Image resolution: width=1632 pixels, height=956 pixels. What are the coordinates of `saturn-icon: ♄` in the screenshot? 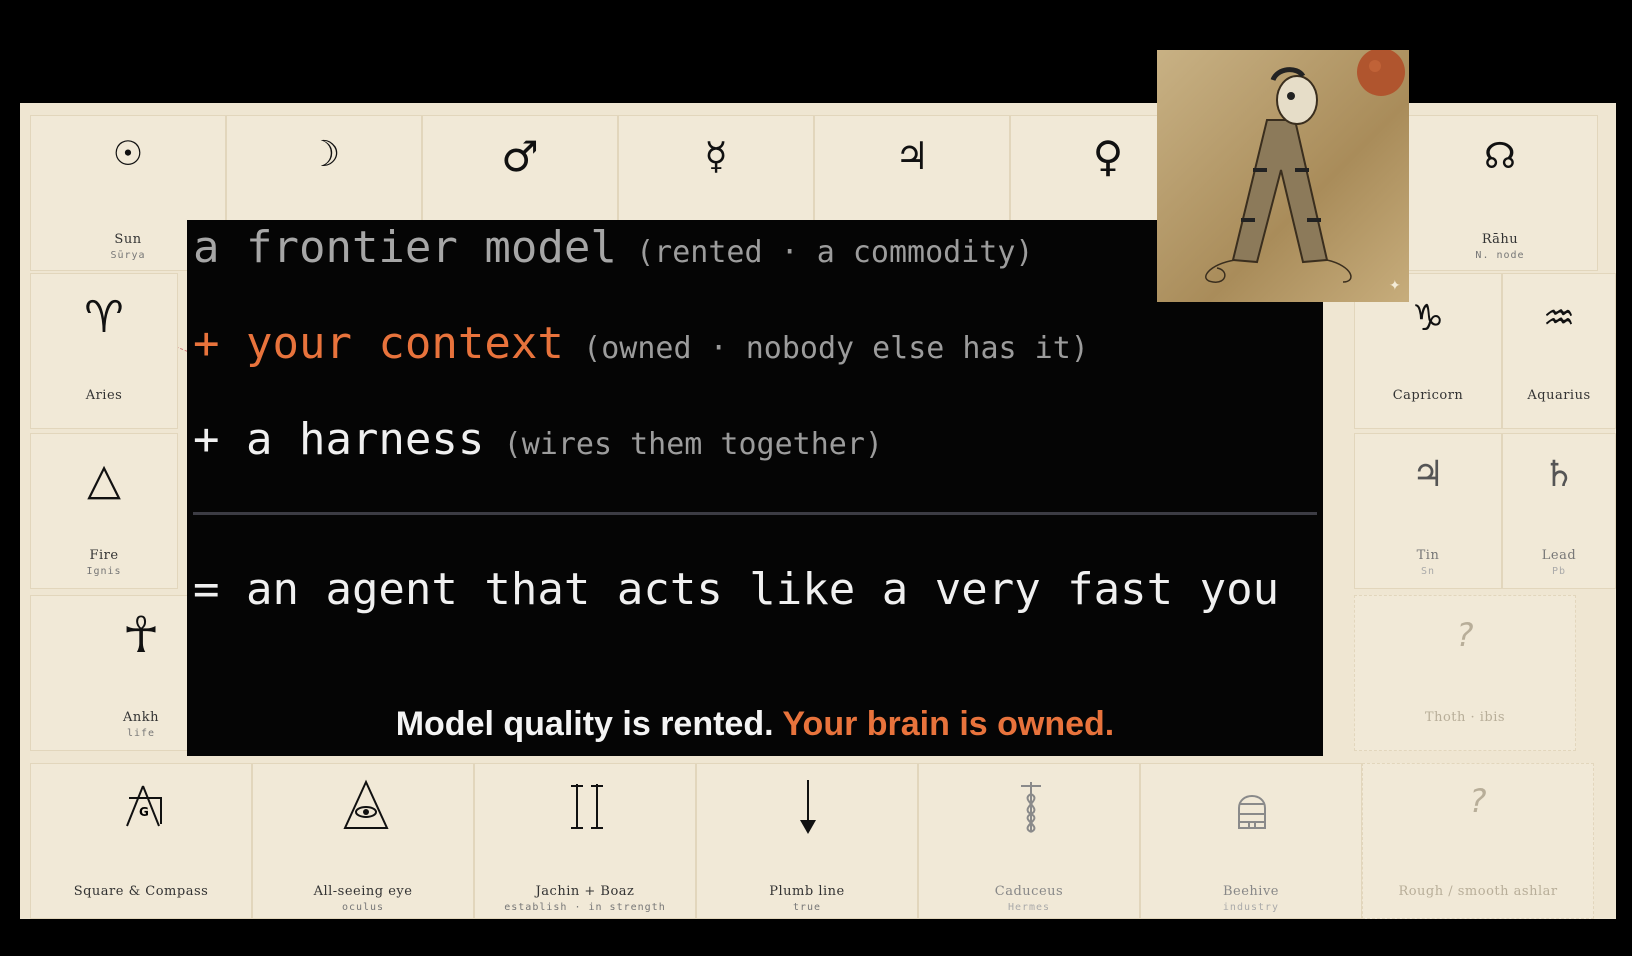 It's located at (1559, 474).